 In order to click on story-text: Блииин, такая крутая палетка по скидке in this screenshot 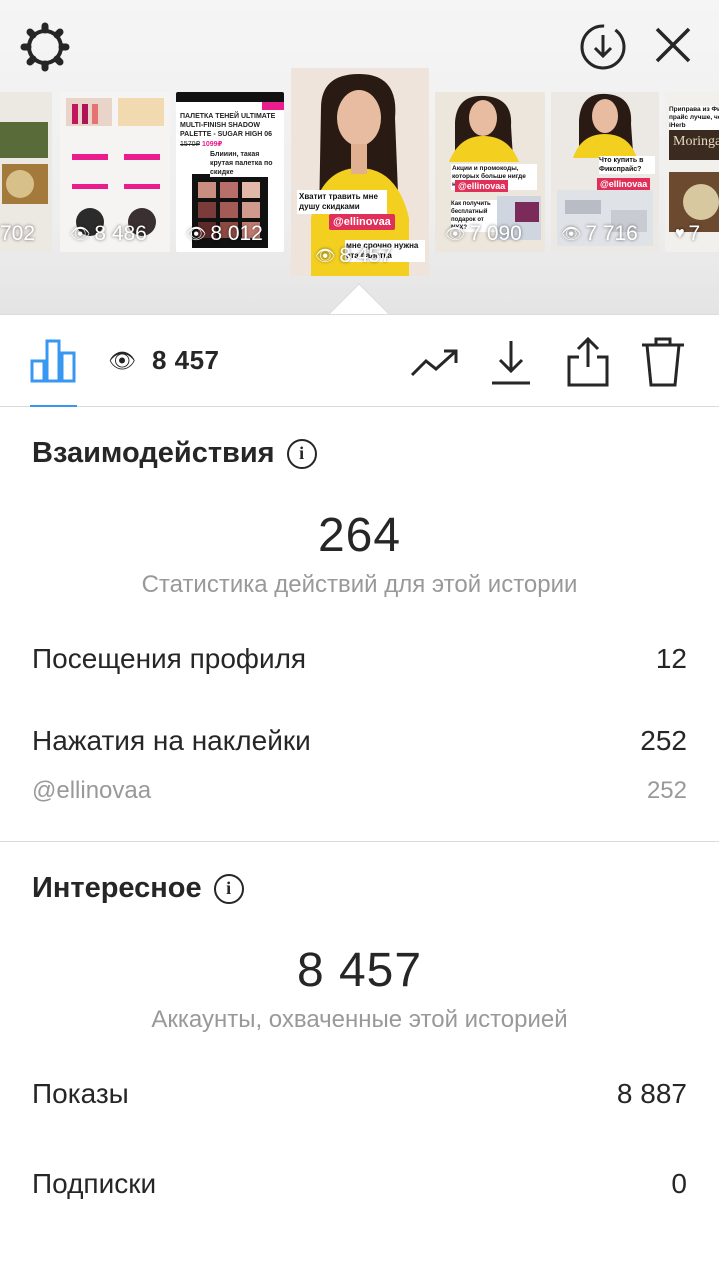, I will do `click(246, 163)`.